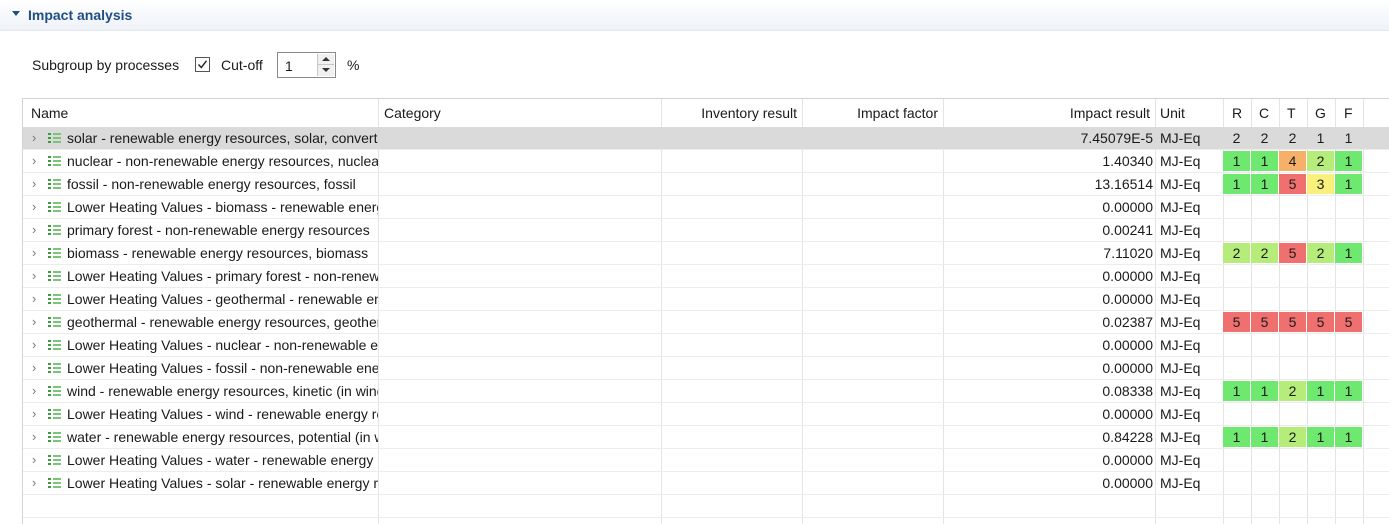 This screenshot has width=1389, height=524. I want to click on quality-score: 3, so click(1320, 184).